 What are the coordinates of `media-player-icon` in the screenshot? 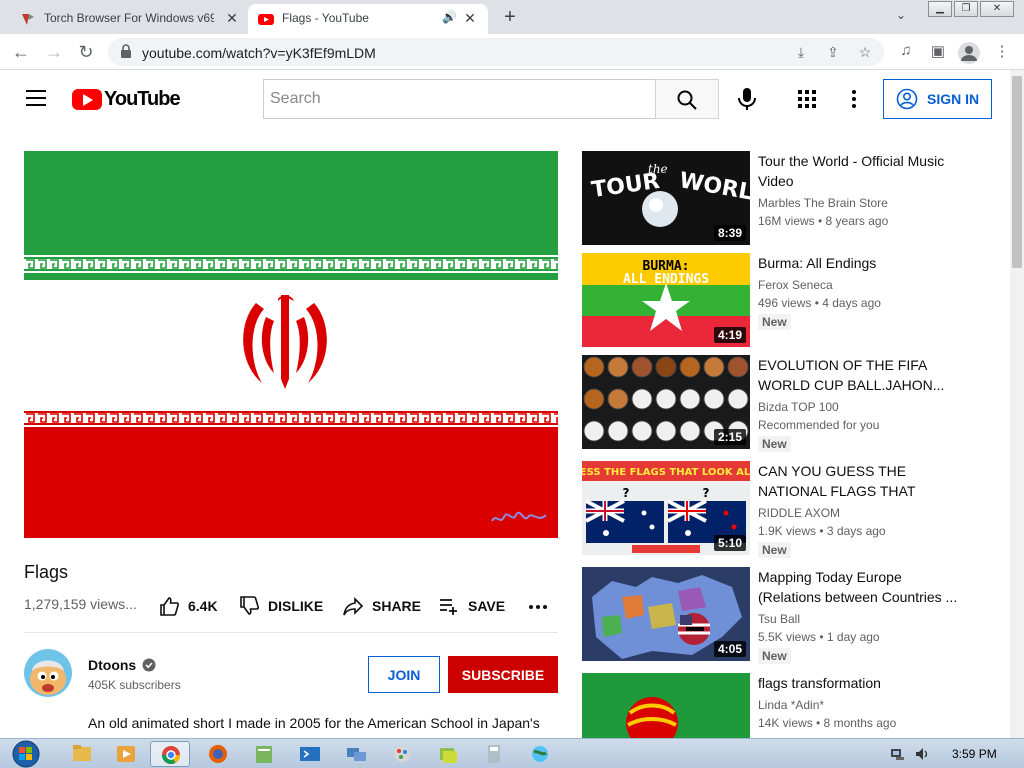 It's located at (126, 754).